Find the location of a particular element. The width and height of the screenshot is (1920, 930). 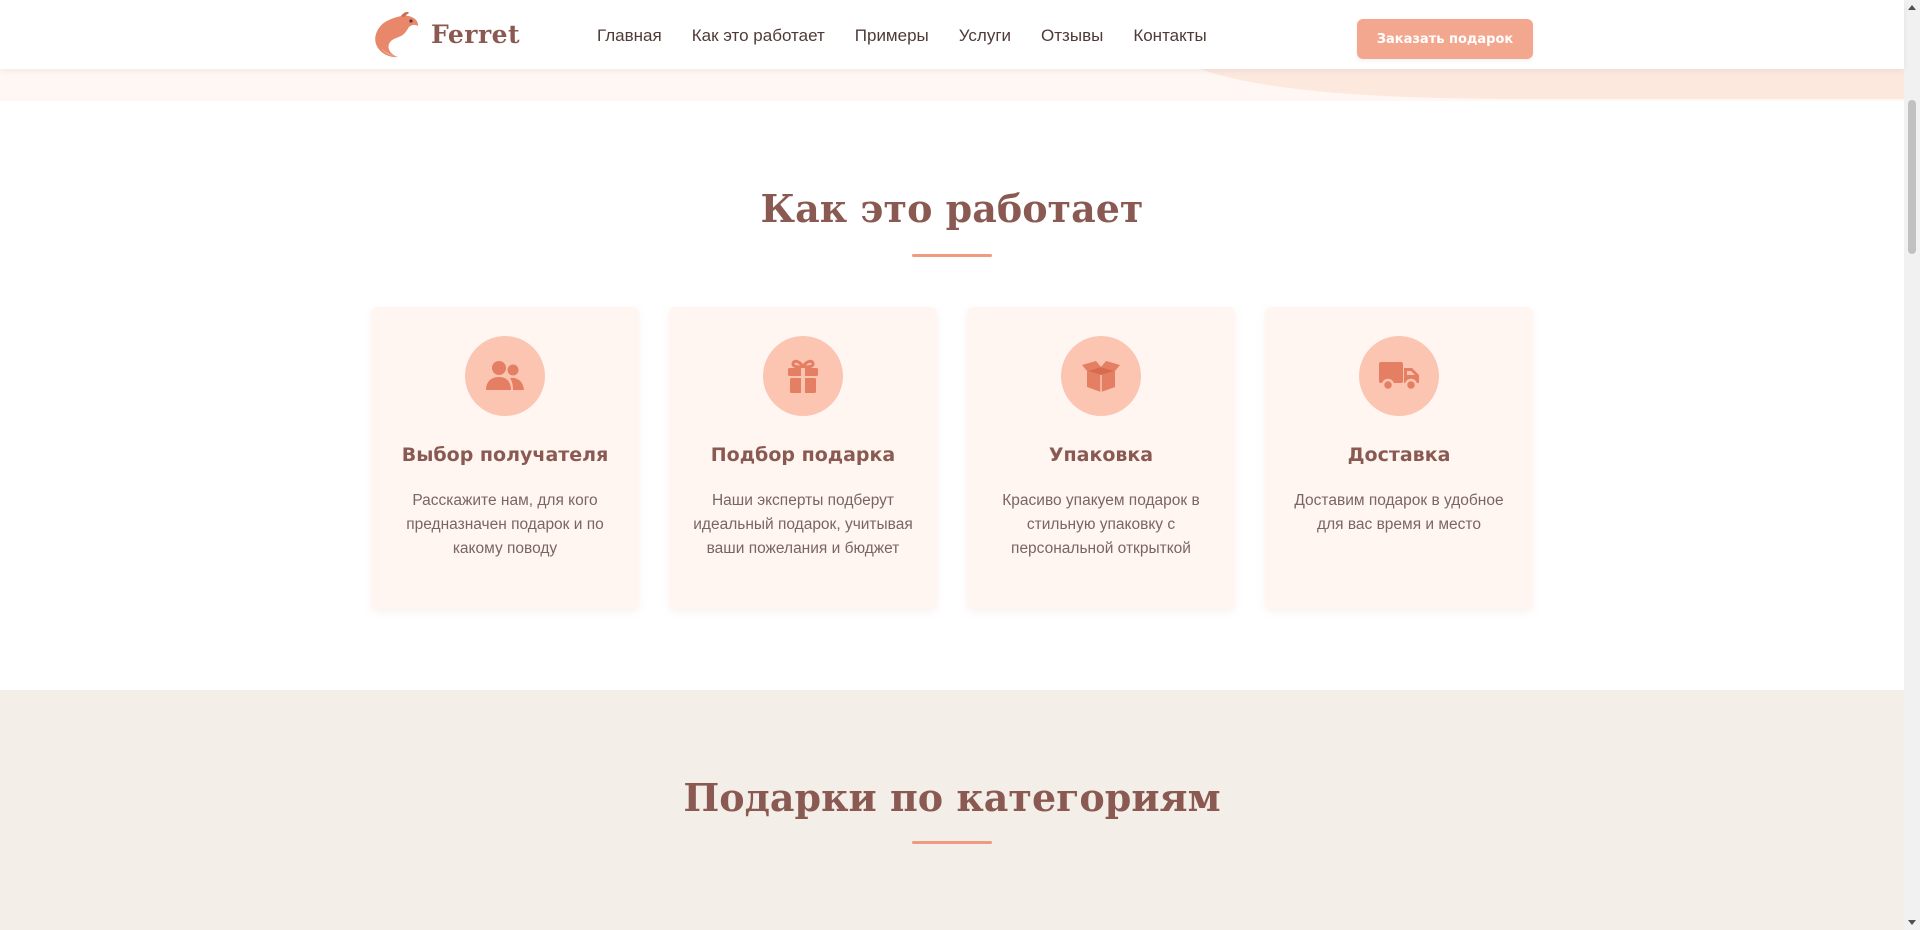

order-gift-button: Заказать подарок is located at coordinates (1445, 39).